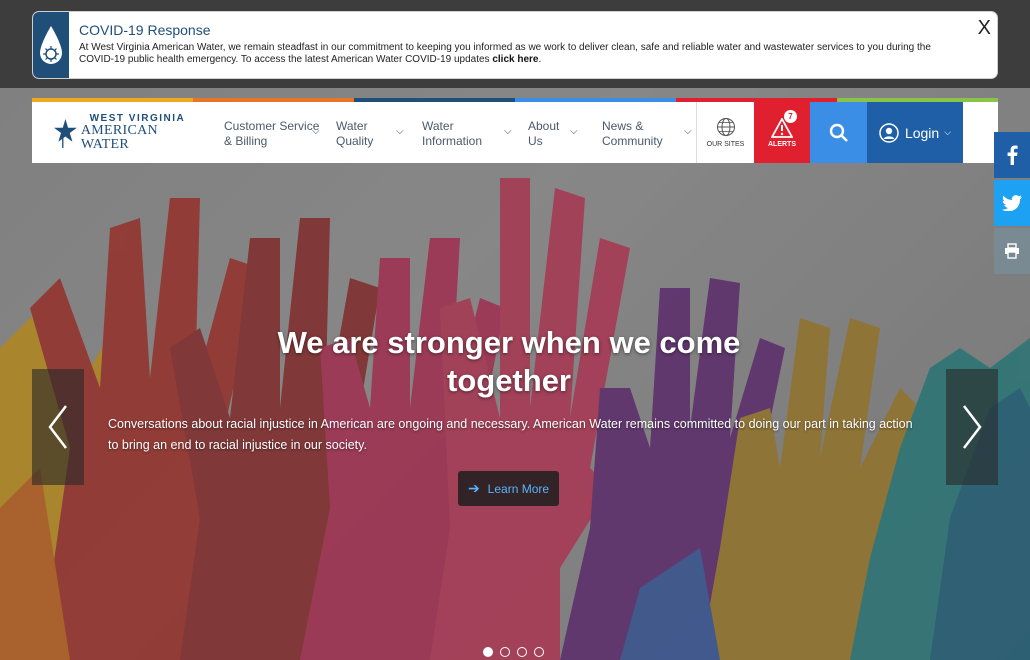 The height and width of the screenshot is (660, 1030). What do you see at coordinates (544, 133) in the screenshot?
I see `nav-item-label: About Us` at bounding box center [544, 133].